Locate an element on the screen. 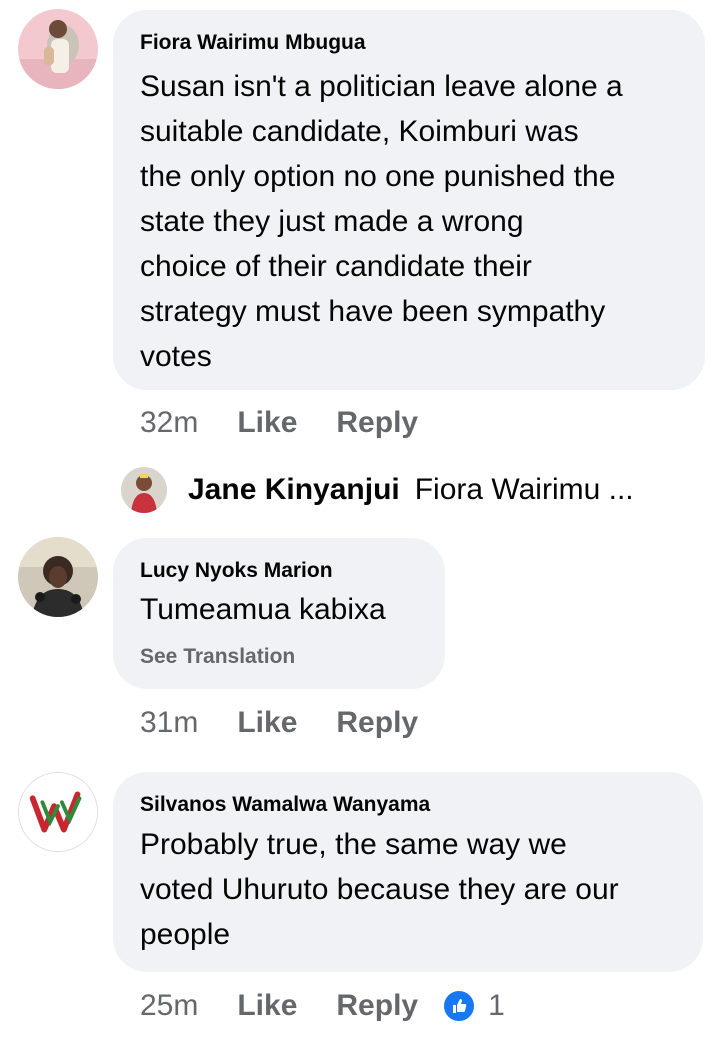  comment-line: the only option no one punished the is located at coordinates (378, 176).